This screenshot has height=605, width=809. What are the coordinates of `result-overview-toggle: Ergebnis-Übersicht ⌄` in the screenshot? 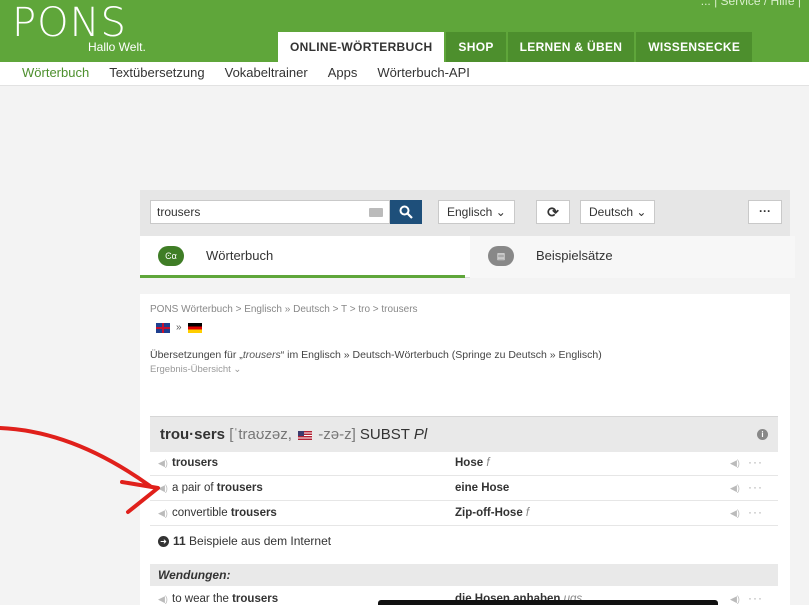 It's located at (195, 369).